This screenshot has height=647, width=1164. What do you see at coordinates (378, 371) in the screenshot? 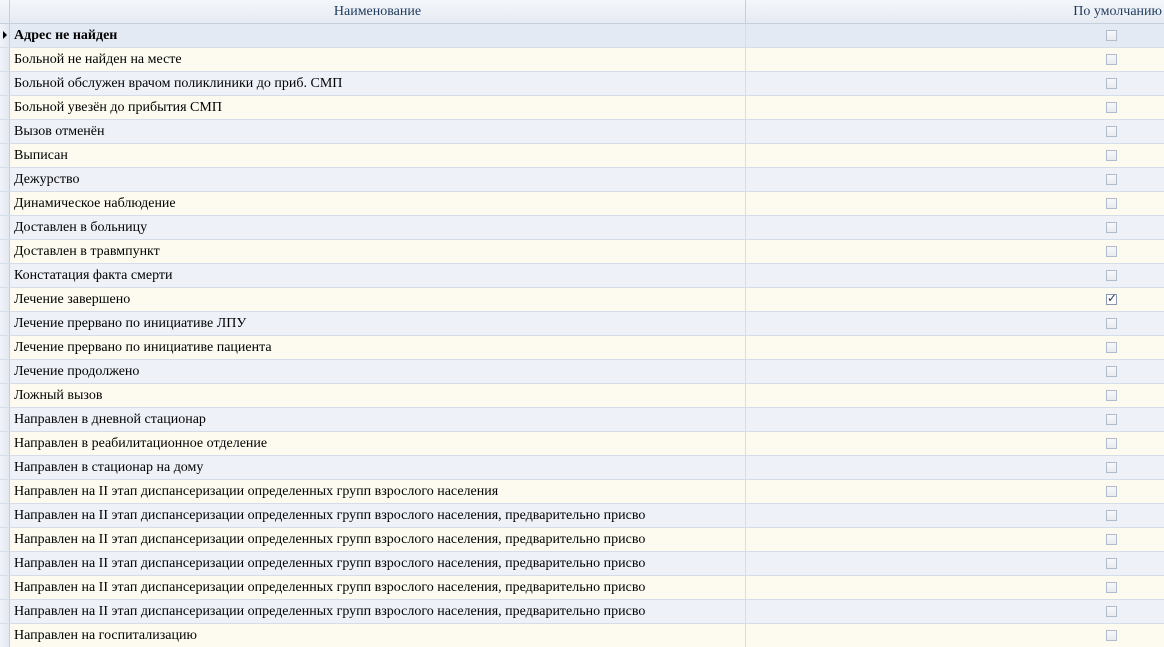
I see `row-name-cell: Лечение продолжено` at bounding box center [378, 371].